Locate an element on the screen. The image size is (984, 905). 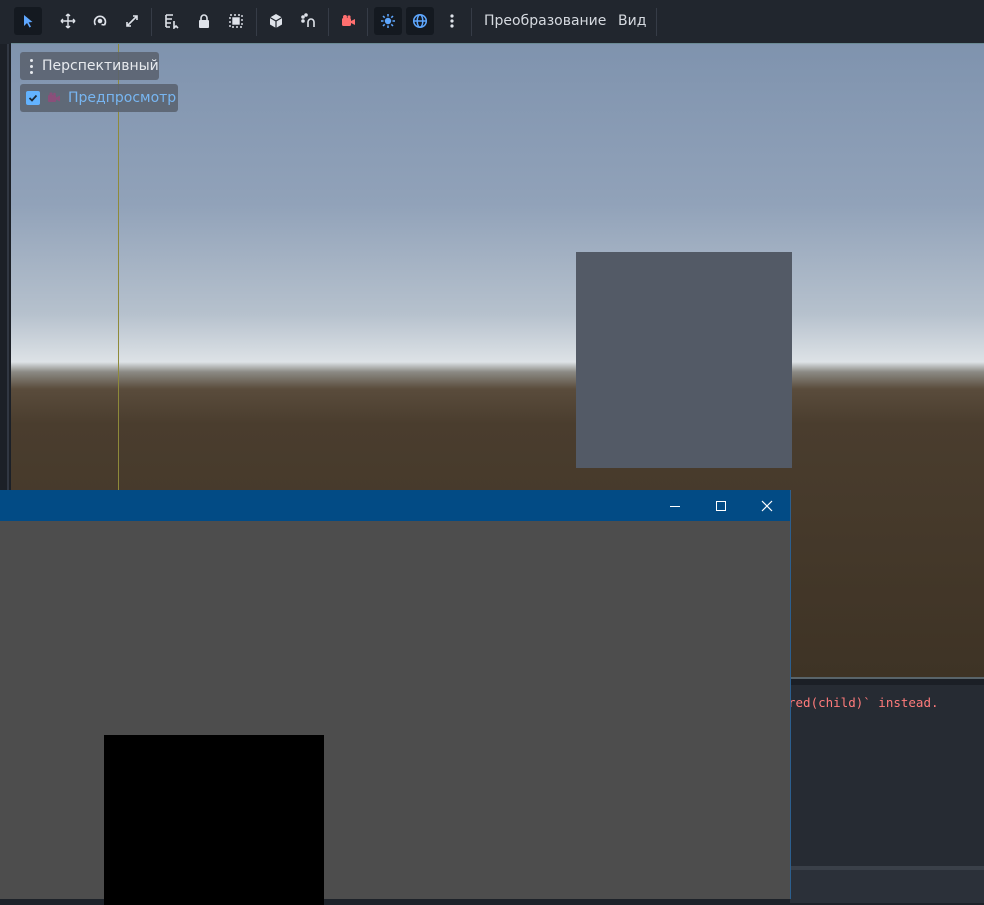
cube-icon is located at coordinates (276, 21).